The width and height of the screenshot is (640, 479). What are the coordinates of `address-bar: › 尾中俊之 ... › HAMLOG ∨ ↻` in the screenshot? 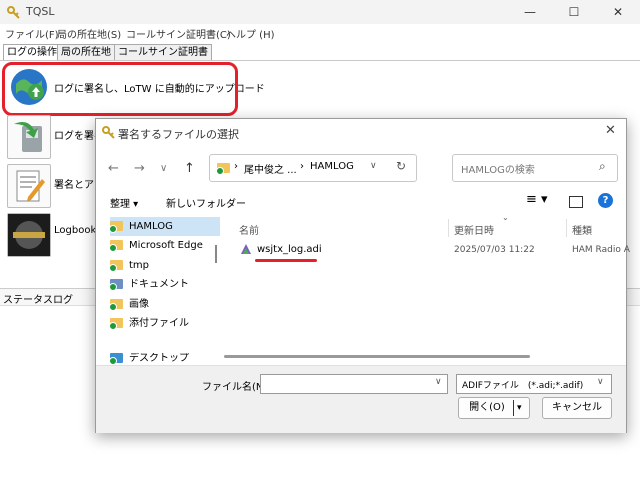 It's located at (313, 168).